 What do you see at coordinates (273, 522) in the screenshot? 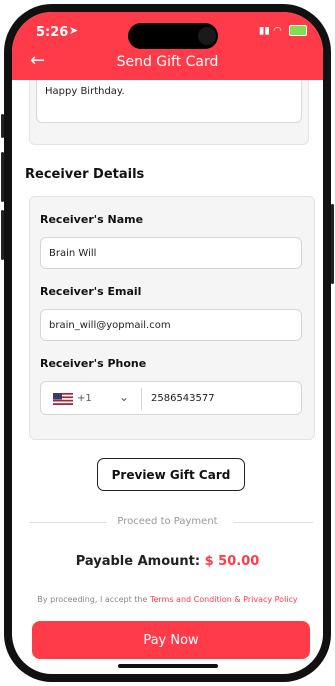
I see `divider-right` at bounding box center [273, 522].